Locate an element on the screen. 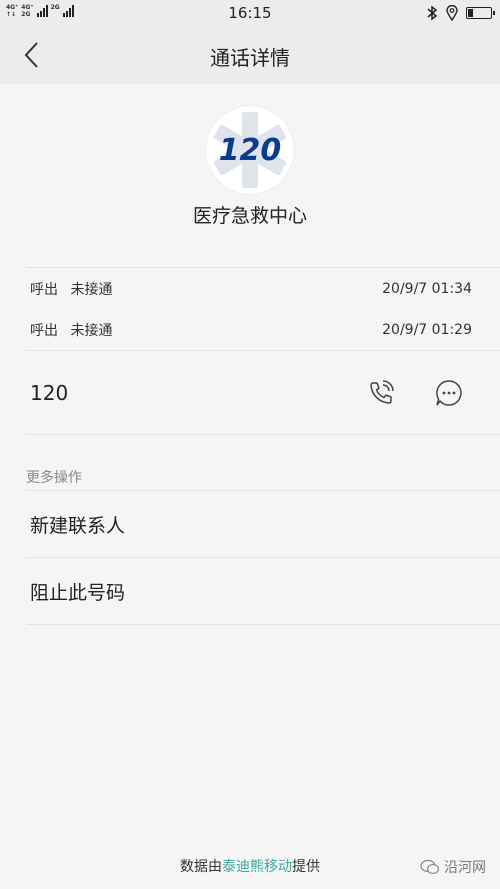 The image size is (500, 889). block-number-label: 阻止此号码 is located at coordinates (78, 593).